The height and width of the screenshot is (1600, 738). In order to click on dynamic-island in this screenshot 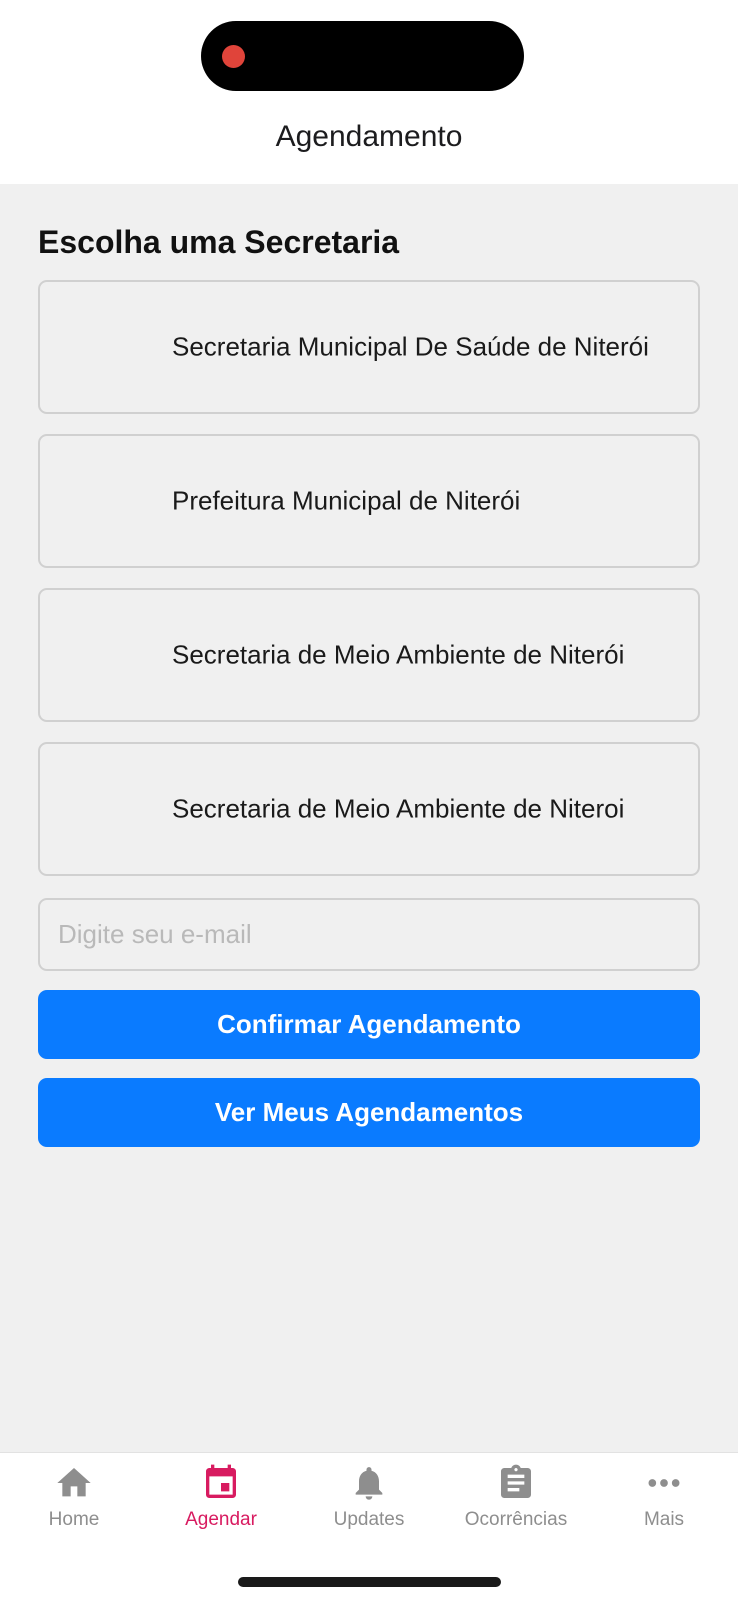, I will do `click(362, 56)`.